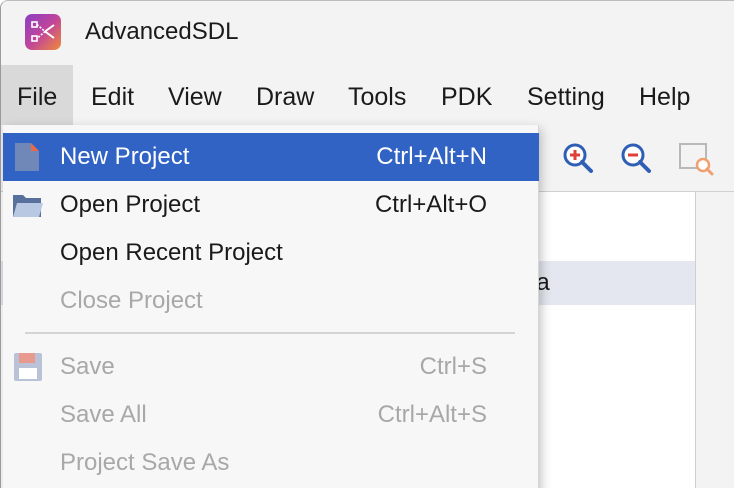 This screenshot has height=488, width=734. I want to click on menu-item-save-all: Save All Ctrl+Alt+S, so click(271, 415).